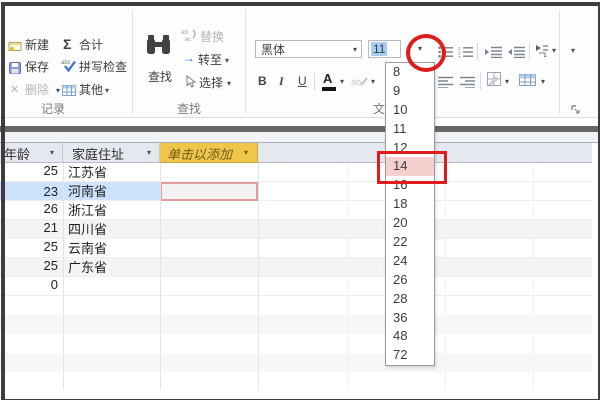  I want to click on goto-dropdown-icon: ▾, so click(227, 61).